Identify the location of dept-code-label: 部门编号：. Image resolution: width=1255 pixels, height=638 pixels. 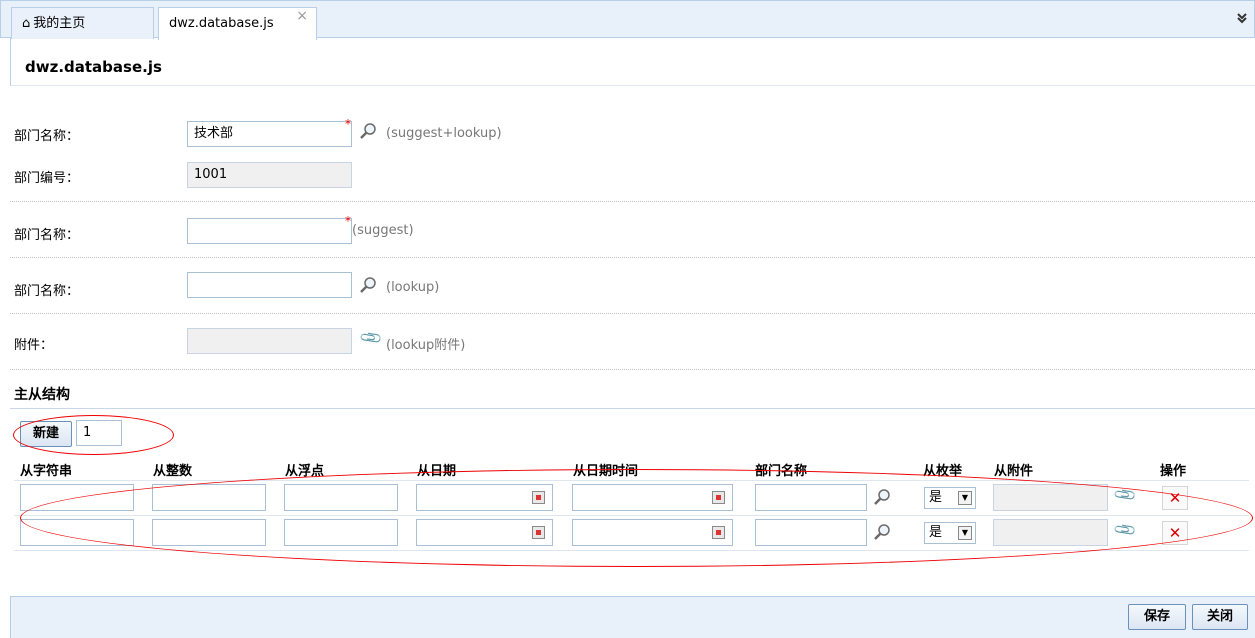
(47, 178).